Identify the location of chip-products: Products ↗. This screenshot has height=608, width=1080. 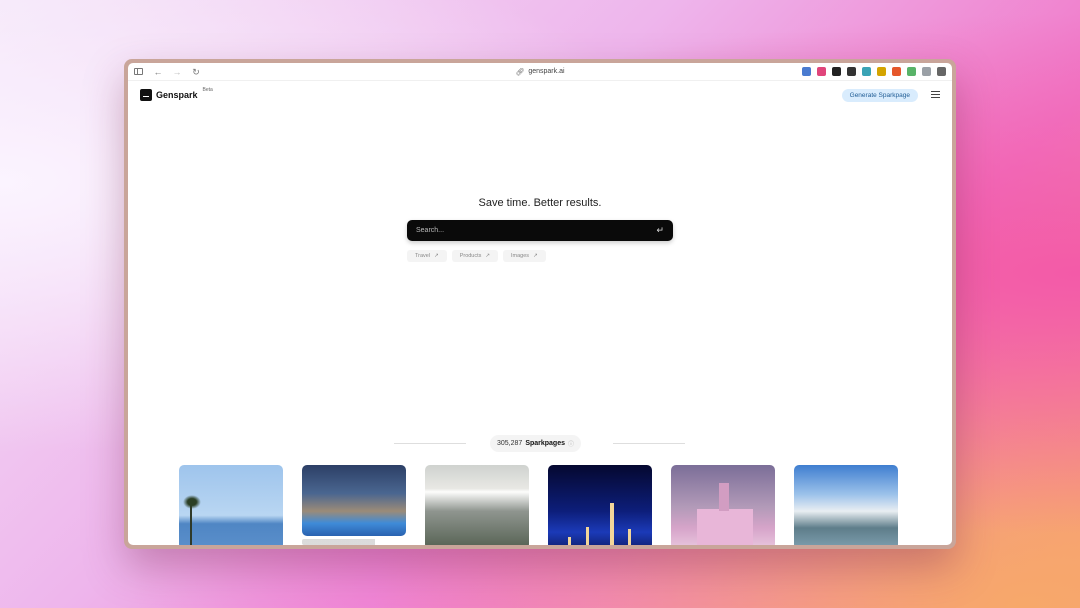
(475, 256).